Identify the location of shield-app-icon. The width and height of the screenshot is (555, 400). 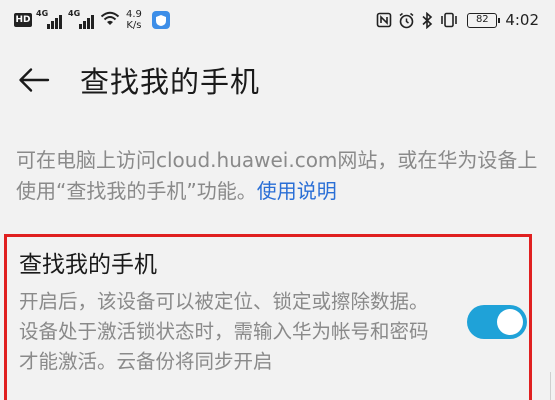
(160, 20).